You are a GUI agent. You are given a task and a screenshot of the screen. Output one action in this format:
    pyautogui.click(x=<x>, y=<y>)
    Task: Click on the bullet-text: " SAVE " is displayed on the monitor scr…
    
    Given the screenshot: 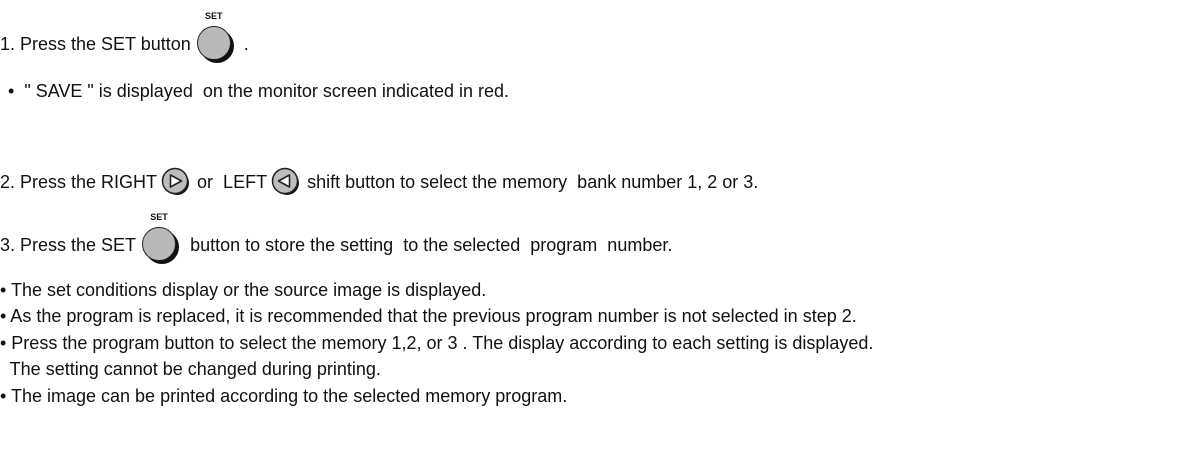 What is the action you would take?
    pyautogui.click(x=262, y=91)
    